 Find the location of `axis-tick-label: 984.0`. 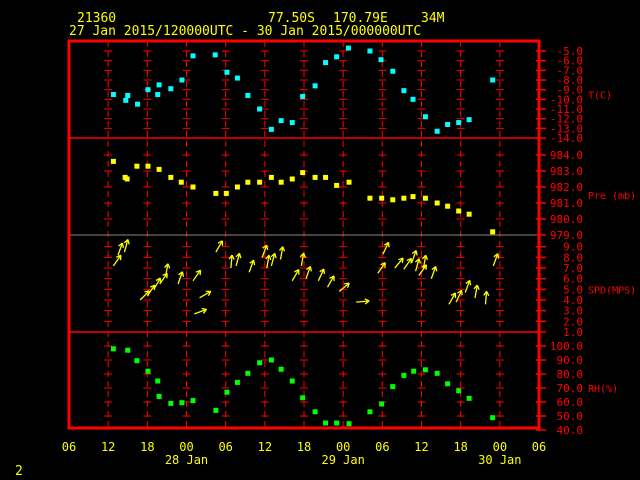

axis-tick-label: 984.0 is located at coordinates (566, 155).